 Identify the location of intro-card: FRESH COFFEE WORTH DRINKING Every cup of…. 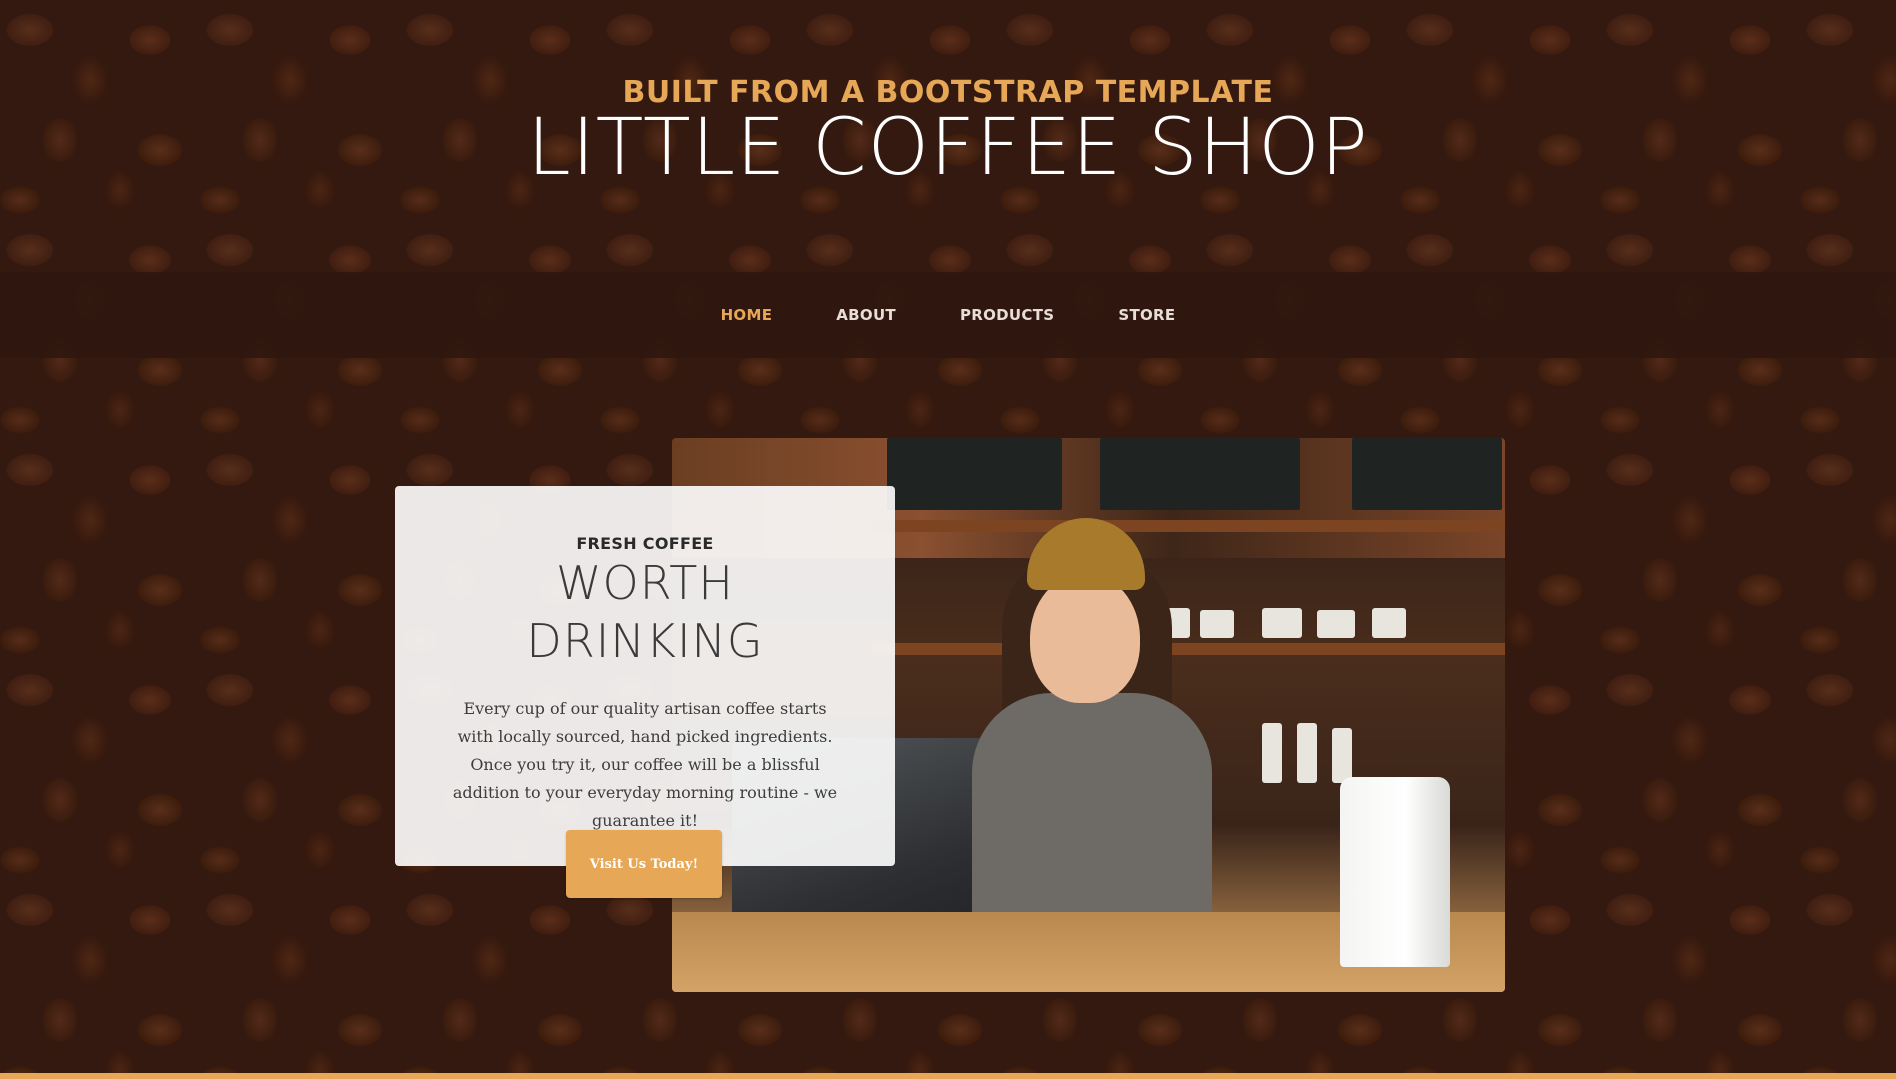
(645, 676).